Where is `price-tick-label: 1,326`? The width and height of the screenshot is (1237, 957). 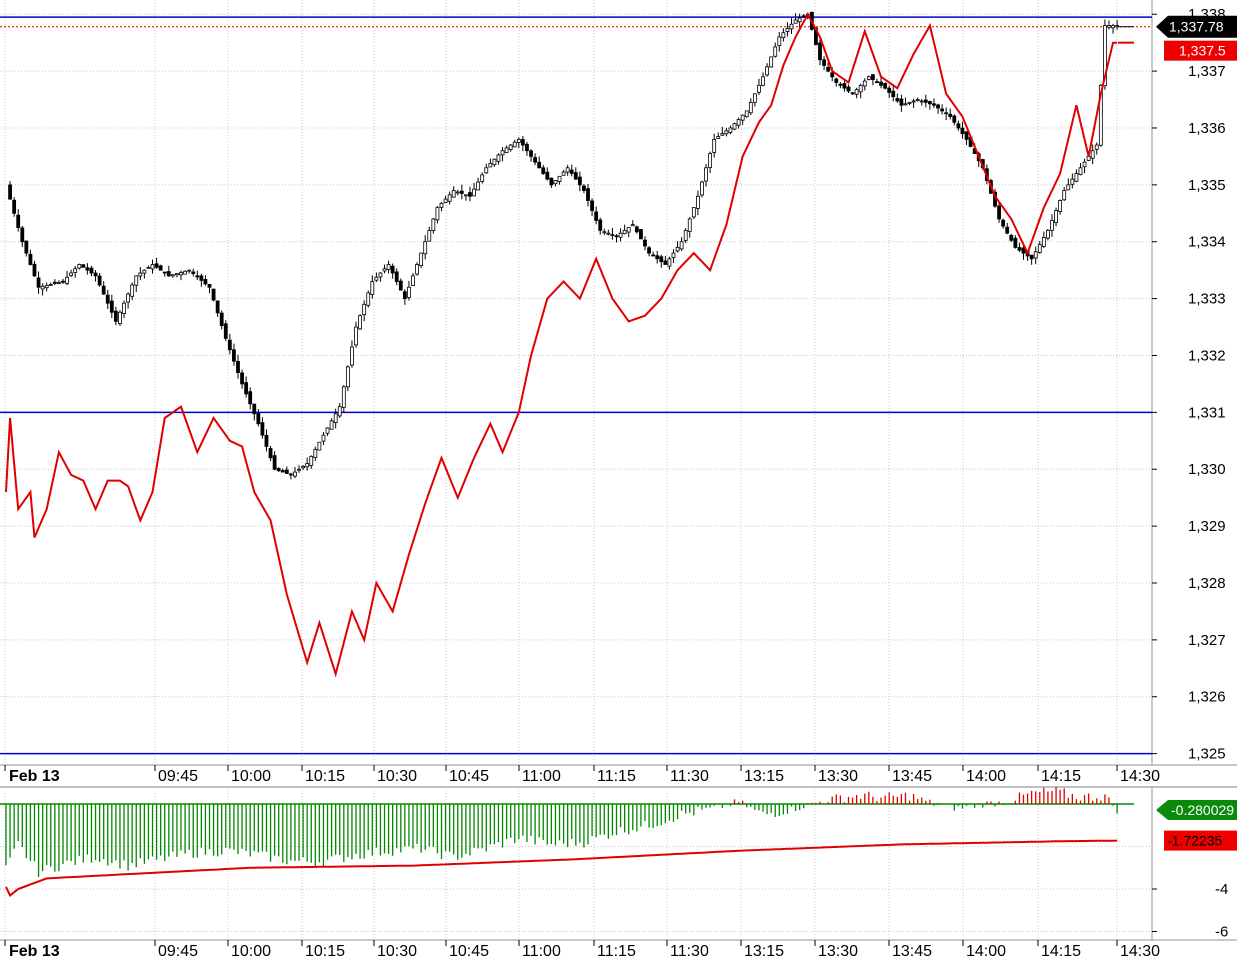 price-tick-label: 1,326 is located at coordinates (1207, 697).